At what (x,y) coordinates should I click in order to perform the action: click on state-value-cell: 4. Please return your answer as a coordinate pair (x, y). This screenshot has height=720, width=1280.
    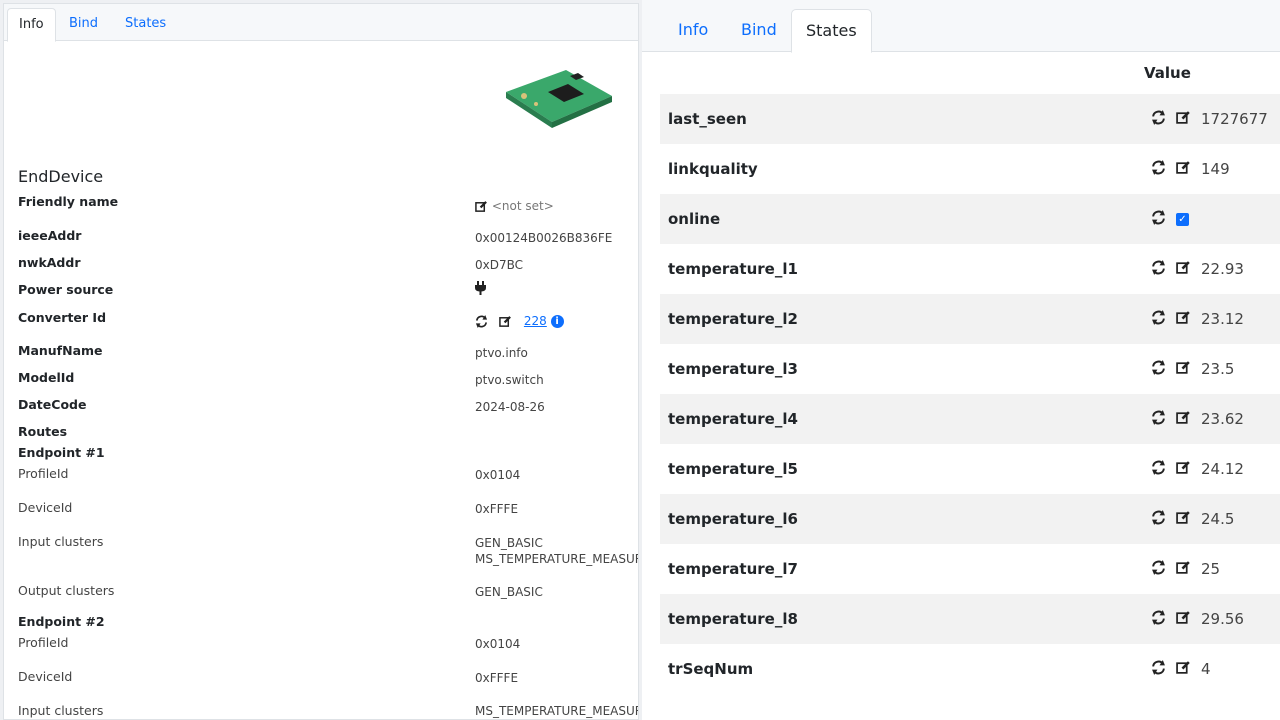
    Looking at the image, I should click on (1181, 669).